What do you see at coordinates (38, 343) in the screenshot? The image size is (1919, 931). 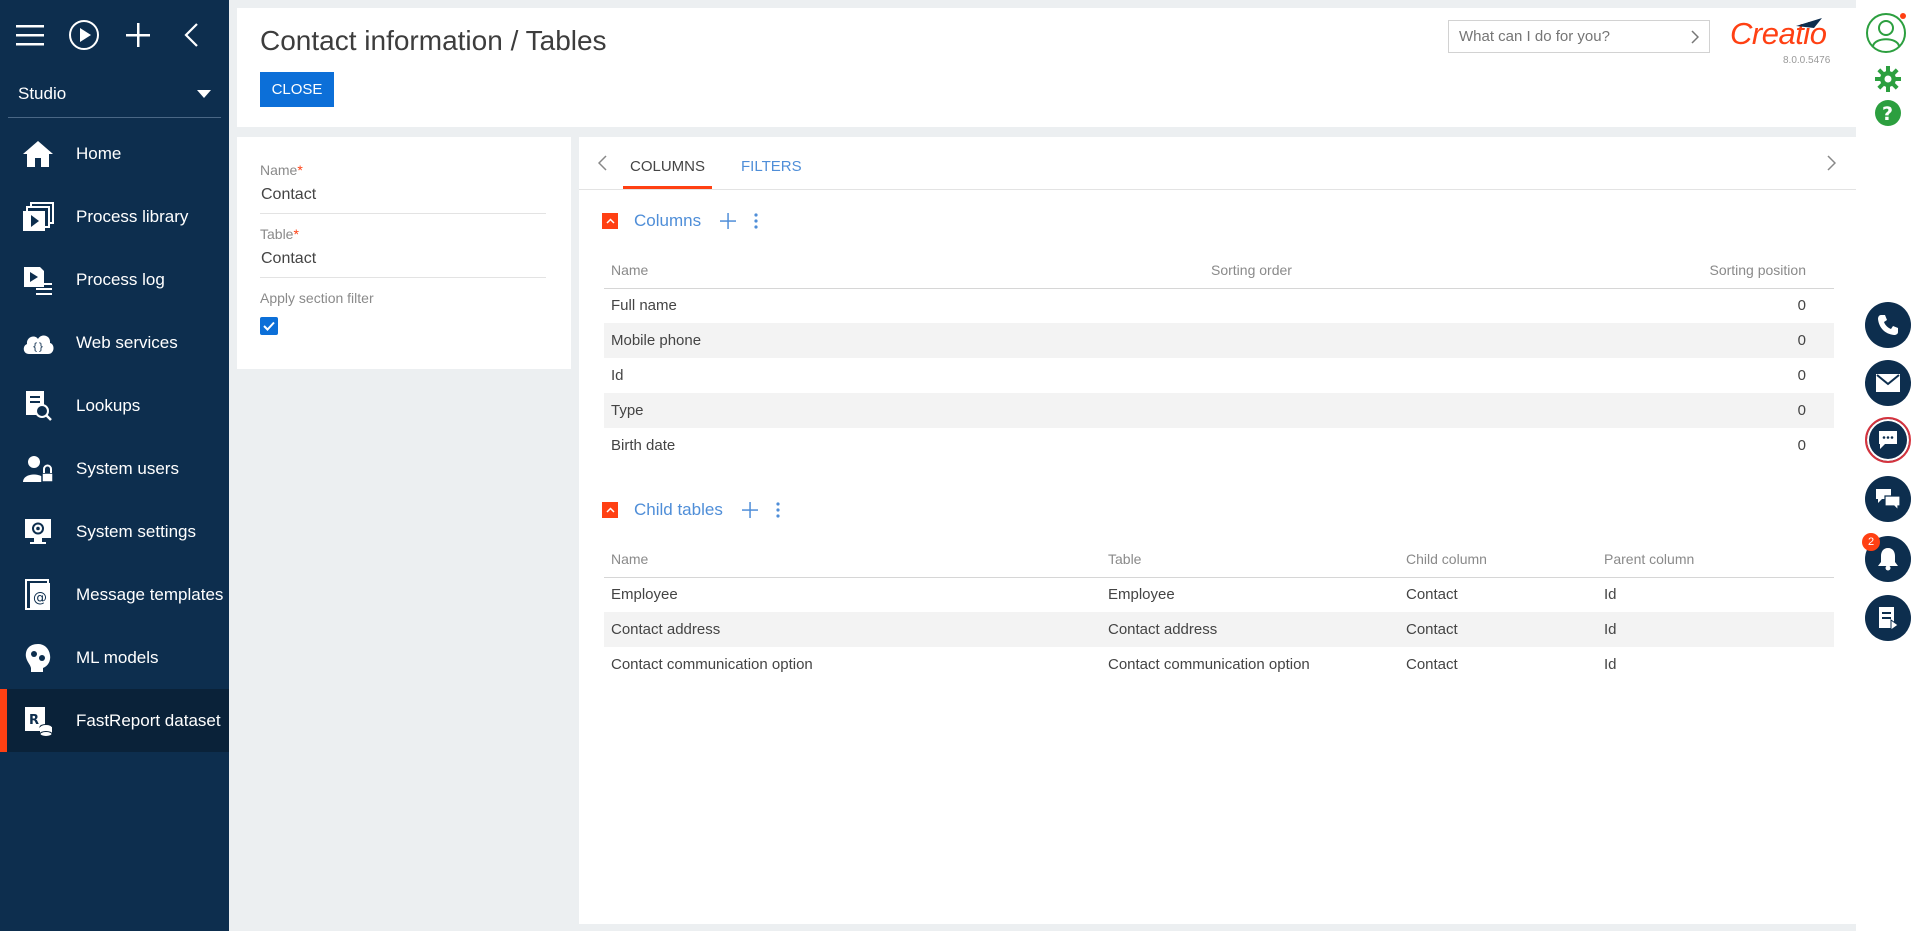 I see `web-services-icon: {}` at bounding box center [38, 343].